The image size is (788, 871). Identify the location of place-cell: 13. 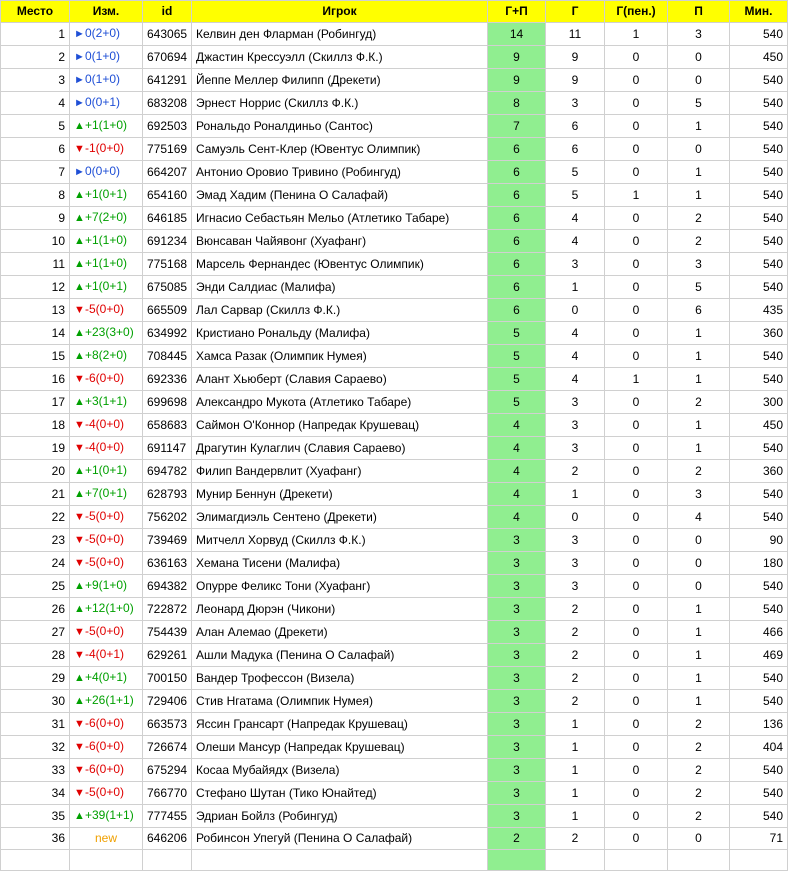
(35, 310).